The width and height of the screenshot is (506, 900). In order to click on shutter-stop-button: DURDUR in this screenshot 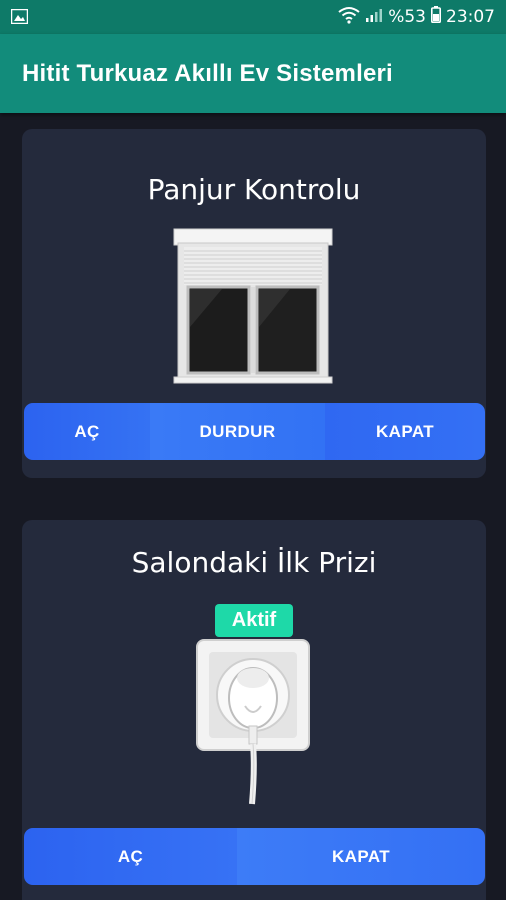, I will do `click(237, 431)`.